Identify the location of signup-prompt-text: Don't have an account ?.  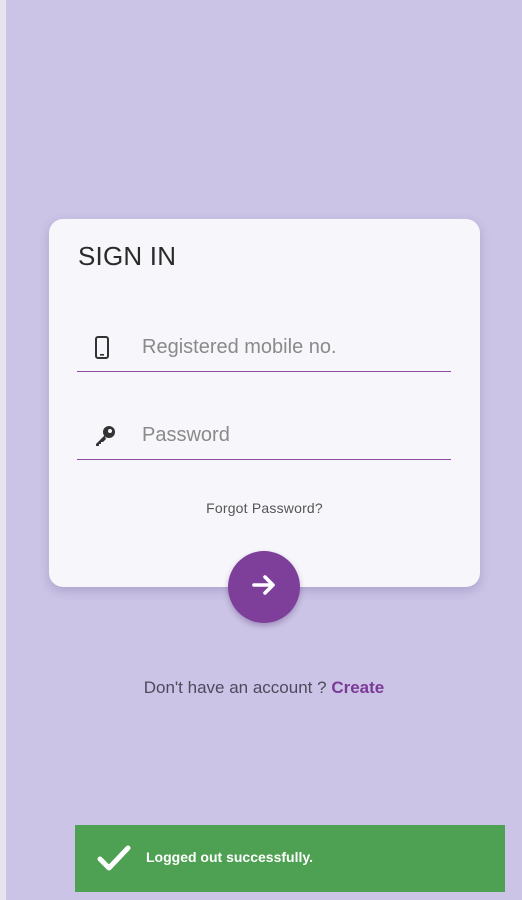
(235, 687).